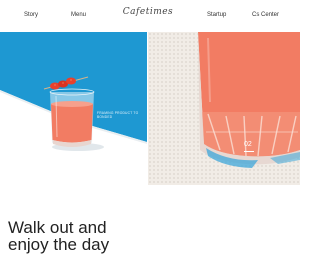 This screenshot has height=255, width=320. What do you see at coordinates (148, 12) in the screenshot?
I see `brand-logo: Cafetimes` at bounding box center [148, 12].